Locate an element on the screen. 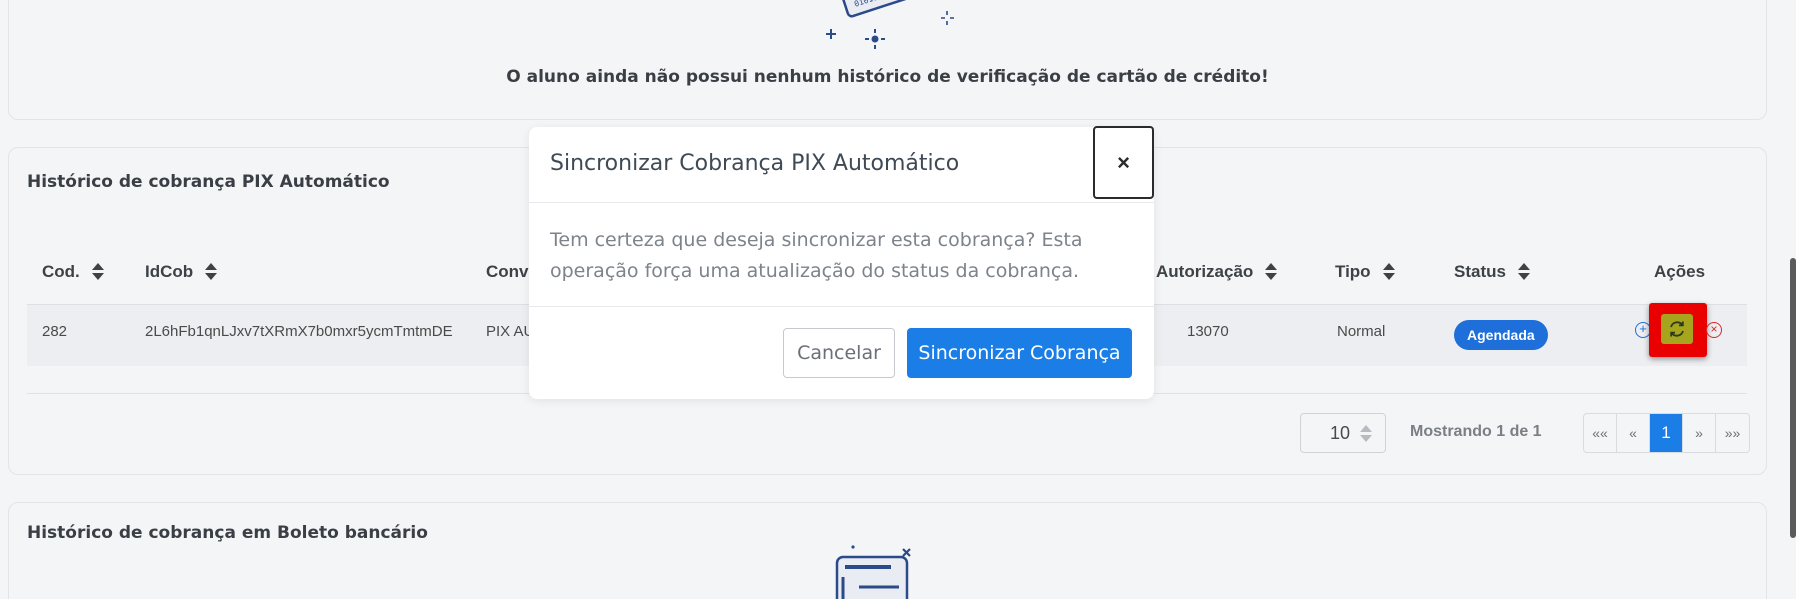  close-button: × is located at coordinates (1123, 162).